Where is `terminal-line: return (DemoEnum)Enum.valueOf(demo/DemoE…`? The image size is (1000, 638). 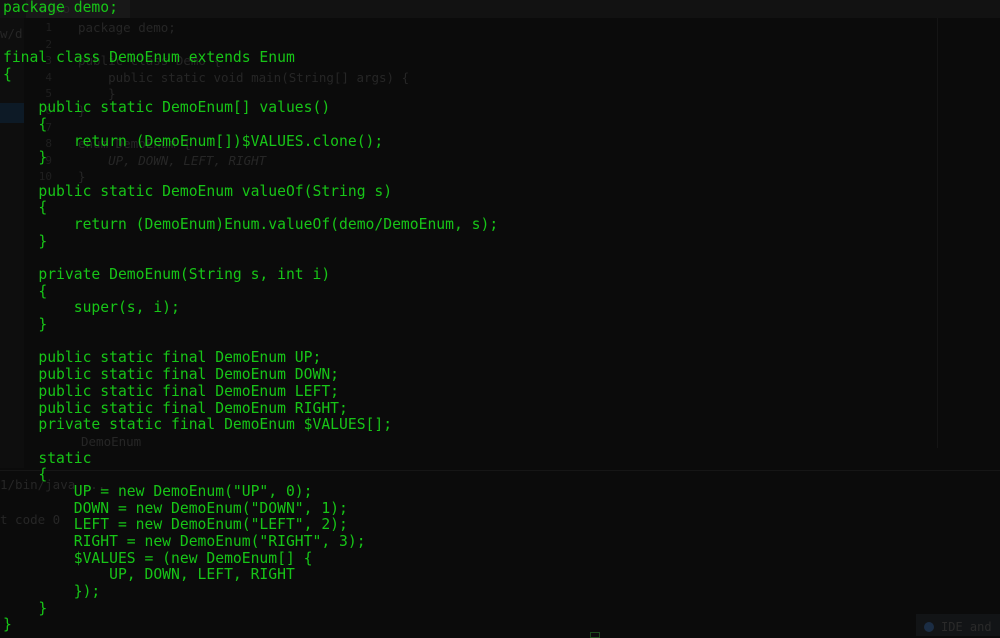 terminal-line: return (DemoEnum)Enum.valueOf(demo/DemoE… is located at coordinates (251, 224).